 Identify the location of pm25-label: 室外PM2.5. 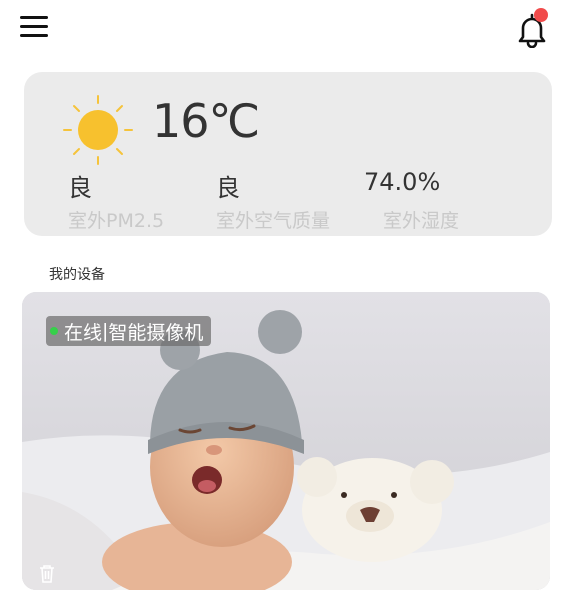
(116, 221).